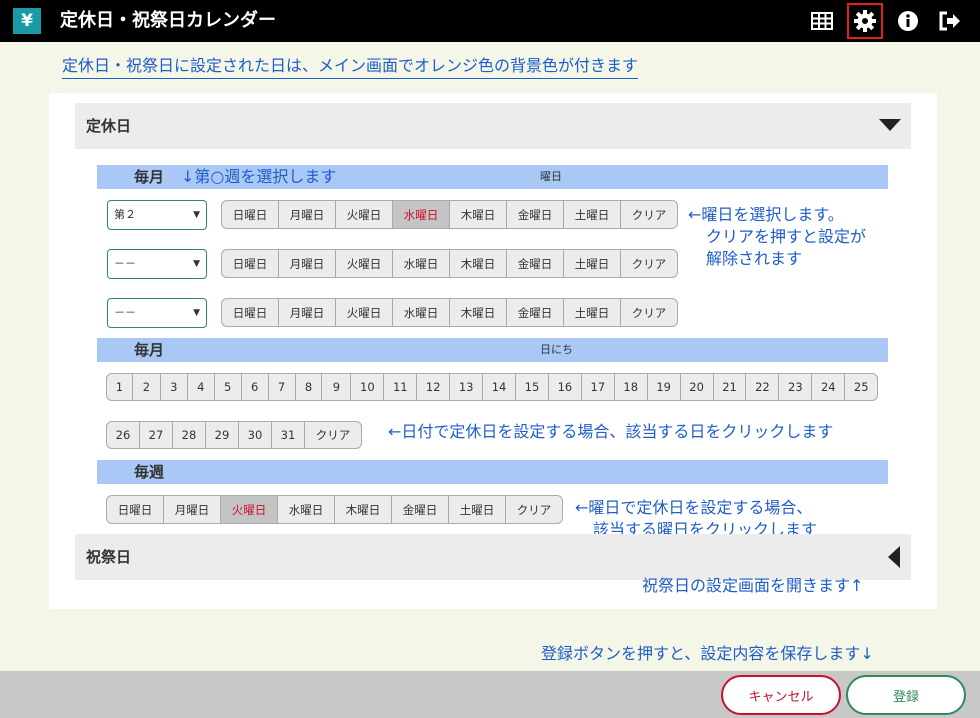 The height and width of the screenshot is (718, 980). Describe the element at coordinates (434, 387) in the screenshot. I see `date-button: 12` at that location.